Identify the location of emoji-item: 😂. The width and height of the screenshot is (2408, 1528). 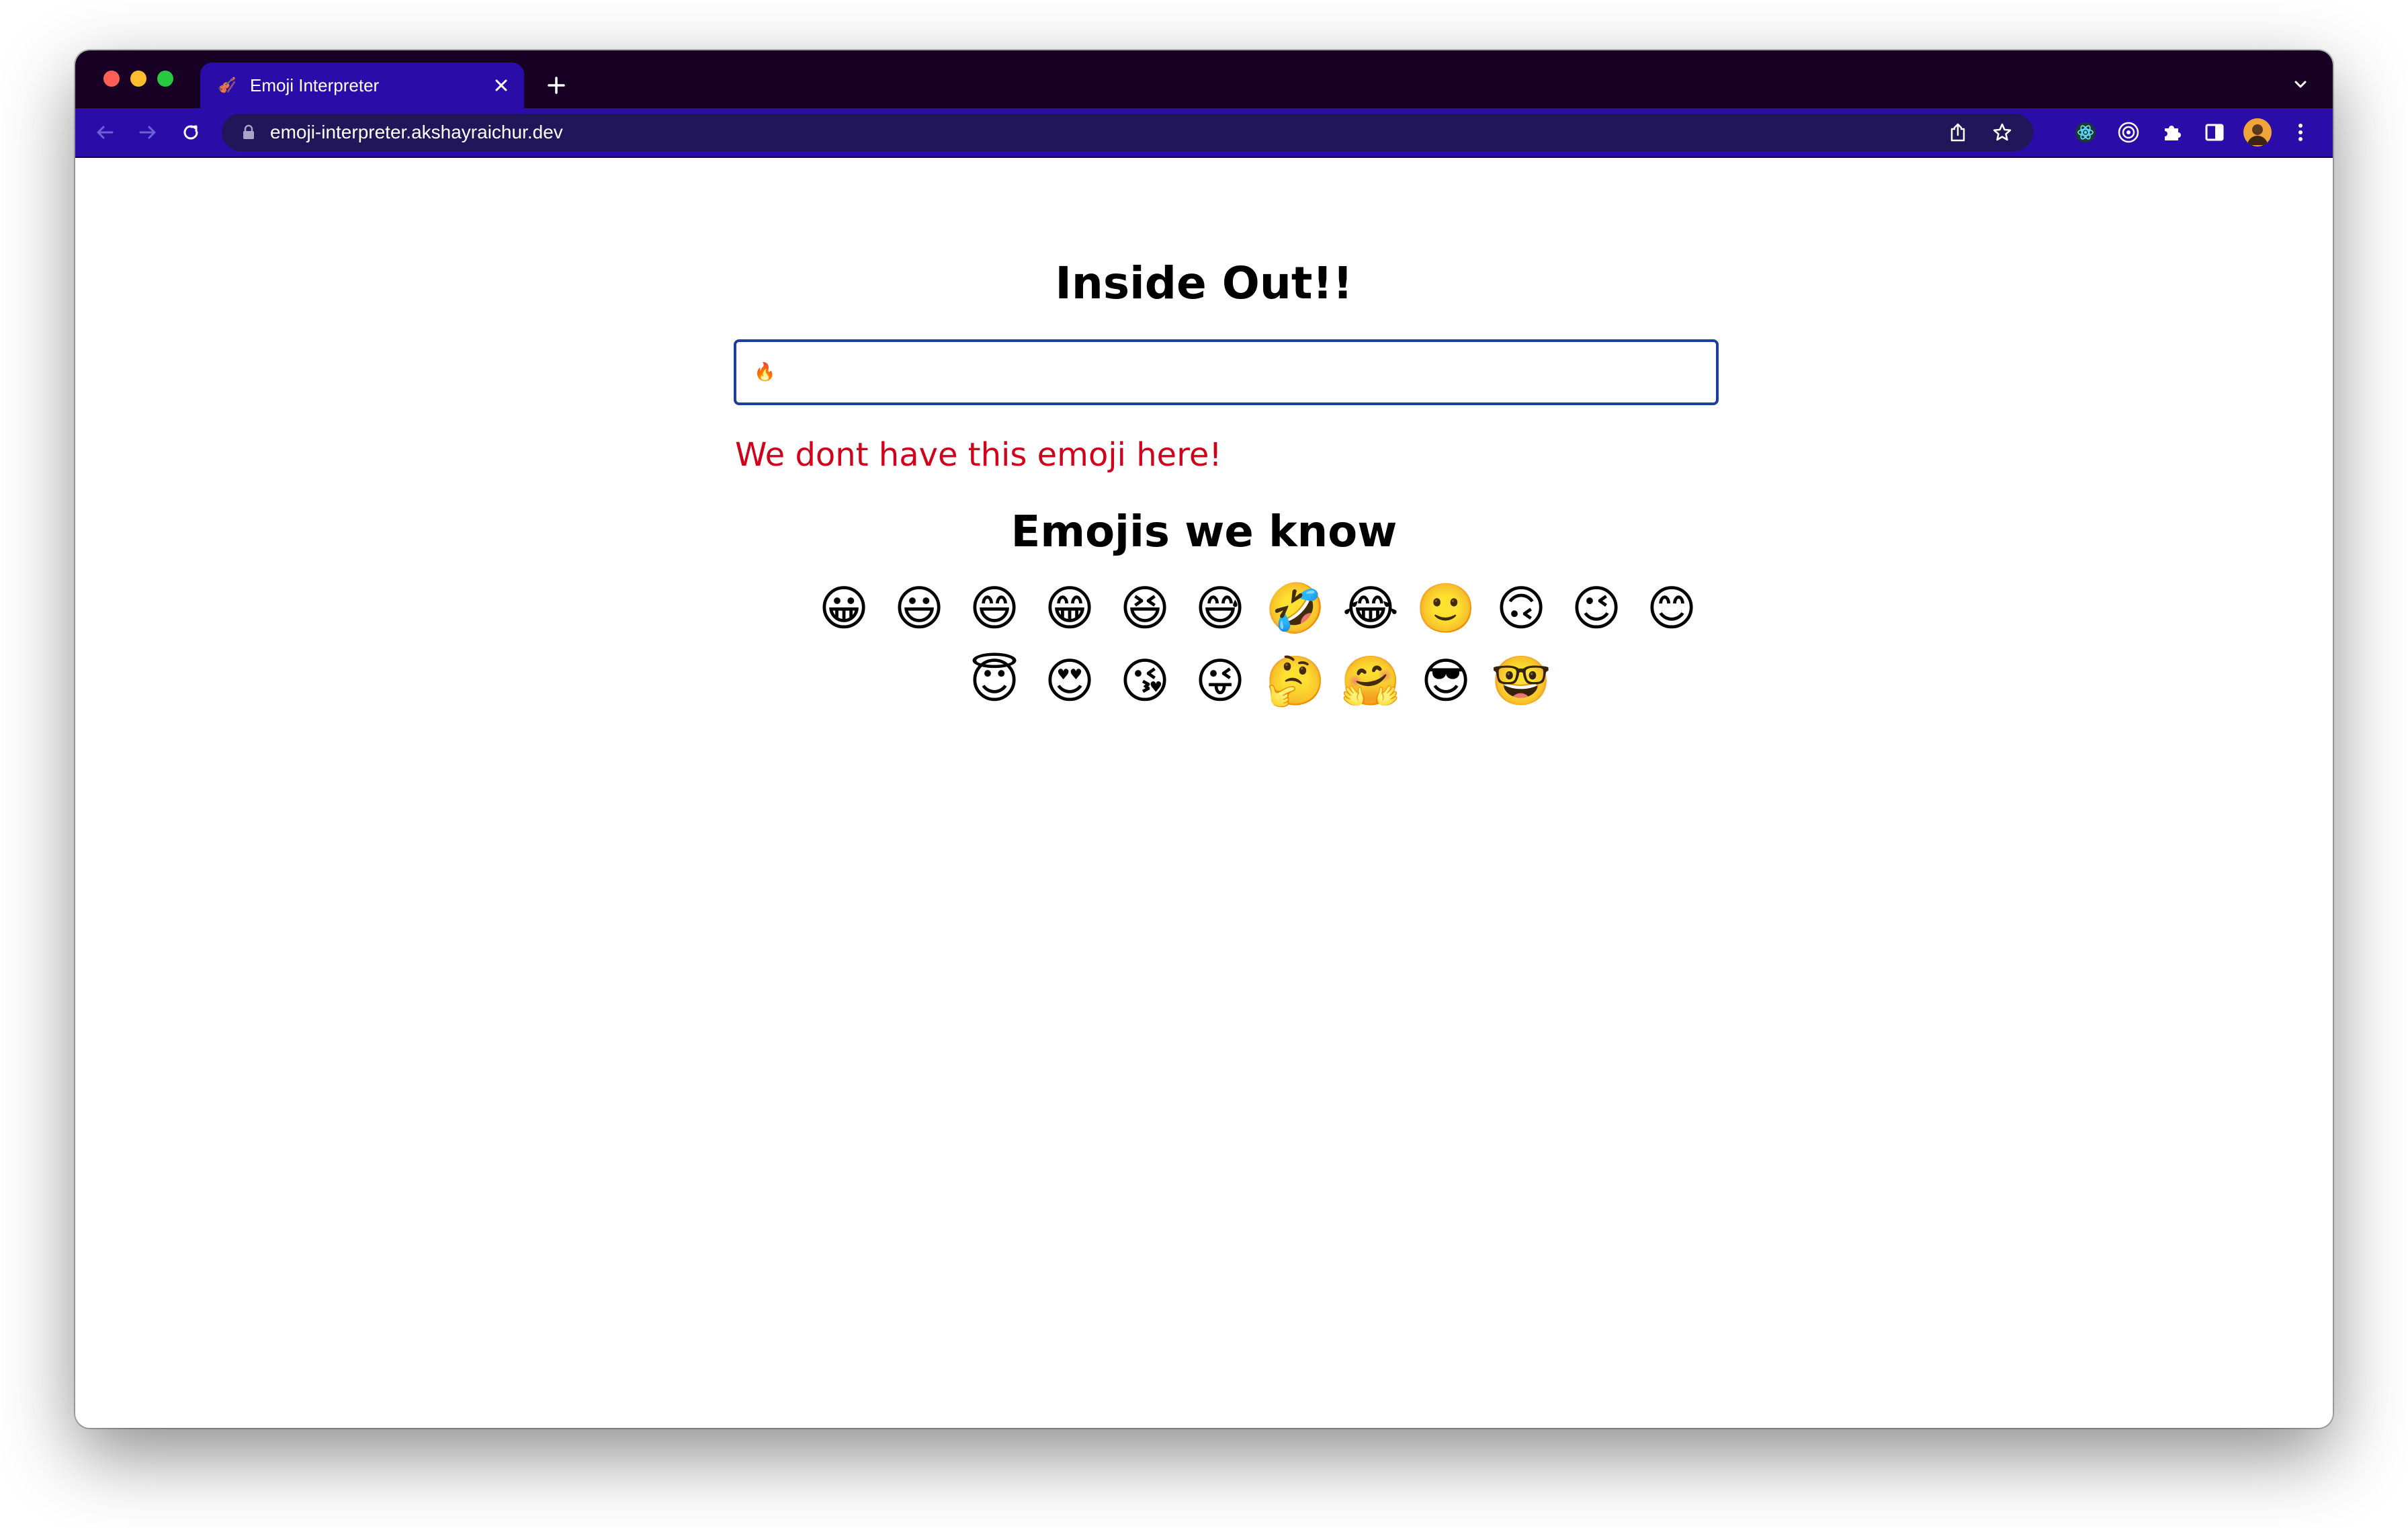
(1370, 608).